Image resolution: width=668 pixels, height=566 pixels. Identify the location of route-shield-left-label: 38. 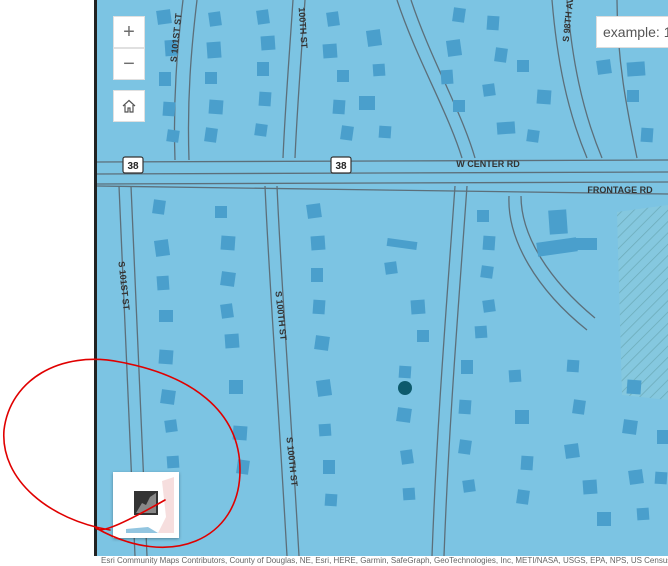
(133, 166).